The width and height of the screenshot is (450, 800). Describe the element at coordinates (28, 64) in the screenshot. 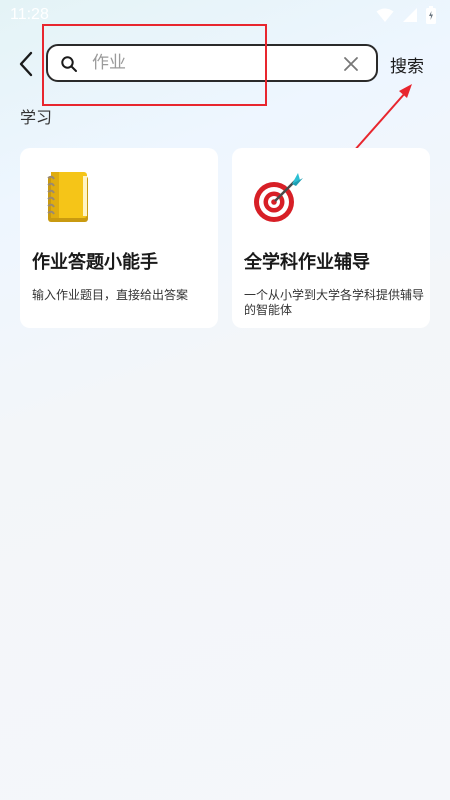

I see `back-arrow-icon` at that location.